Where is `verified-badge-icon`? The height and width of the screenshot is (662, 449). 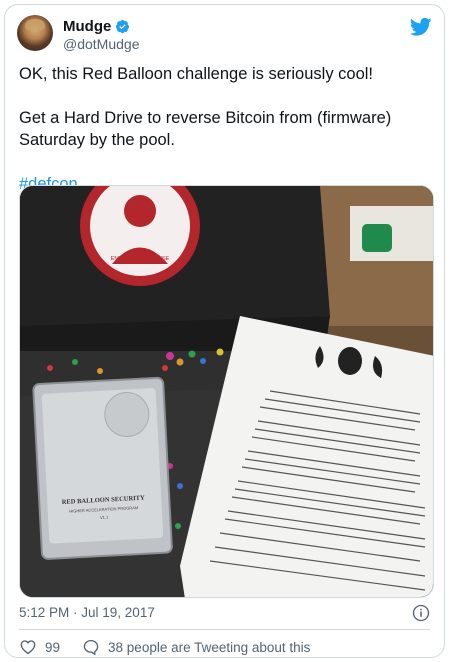 verified-badge-icon is located at coordinates (122, 26).